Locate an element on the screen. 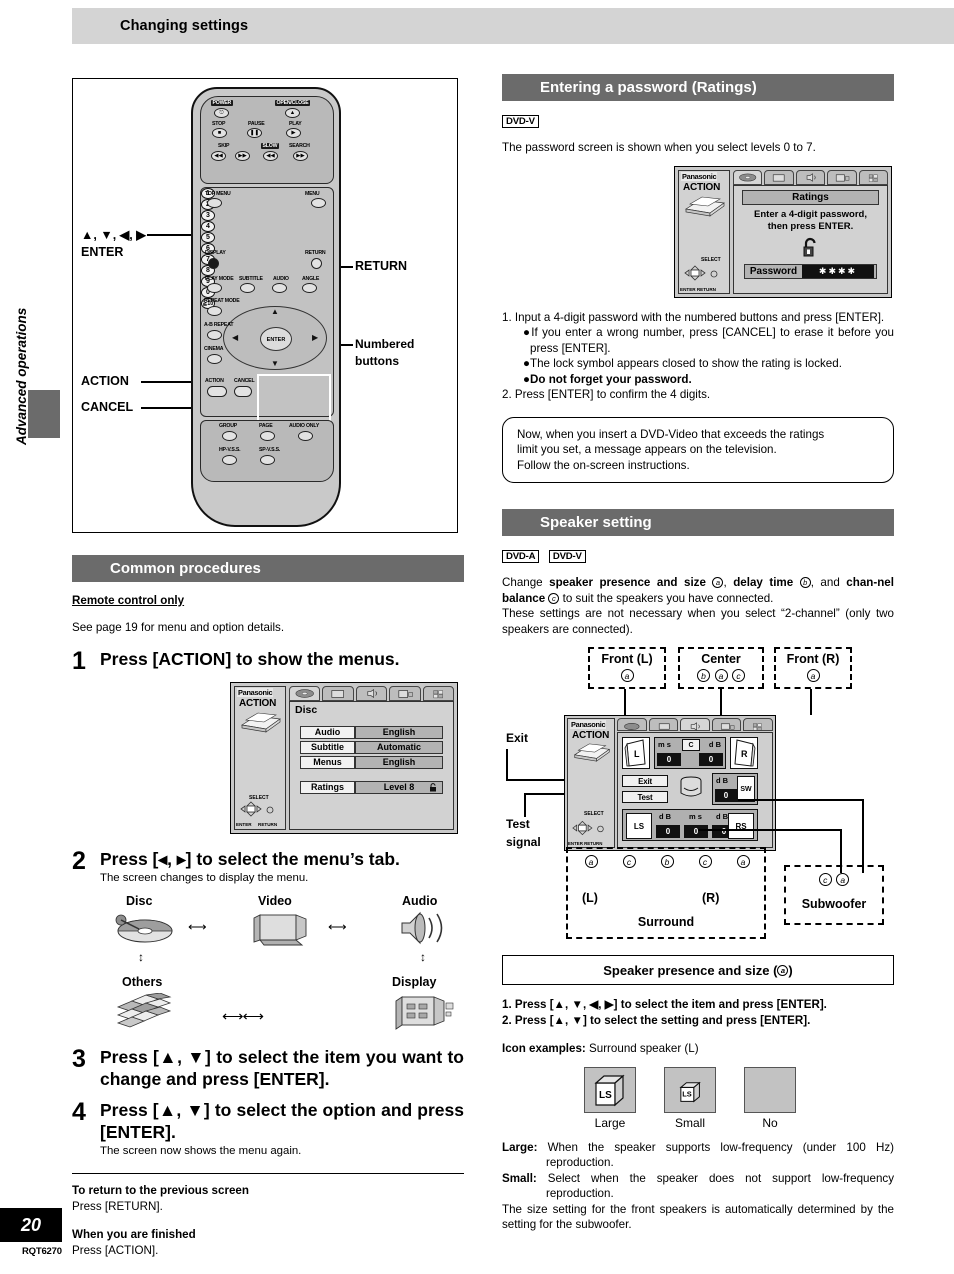 This screenshot has height=1274, width=954. pw-osd-tab-disc is located at coordinates (748, 177).